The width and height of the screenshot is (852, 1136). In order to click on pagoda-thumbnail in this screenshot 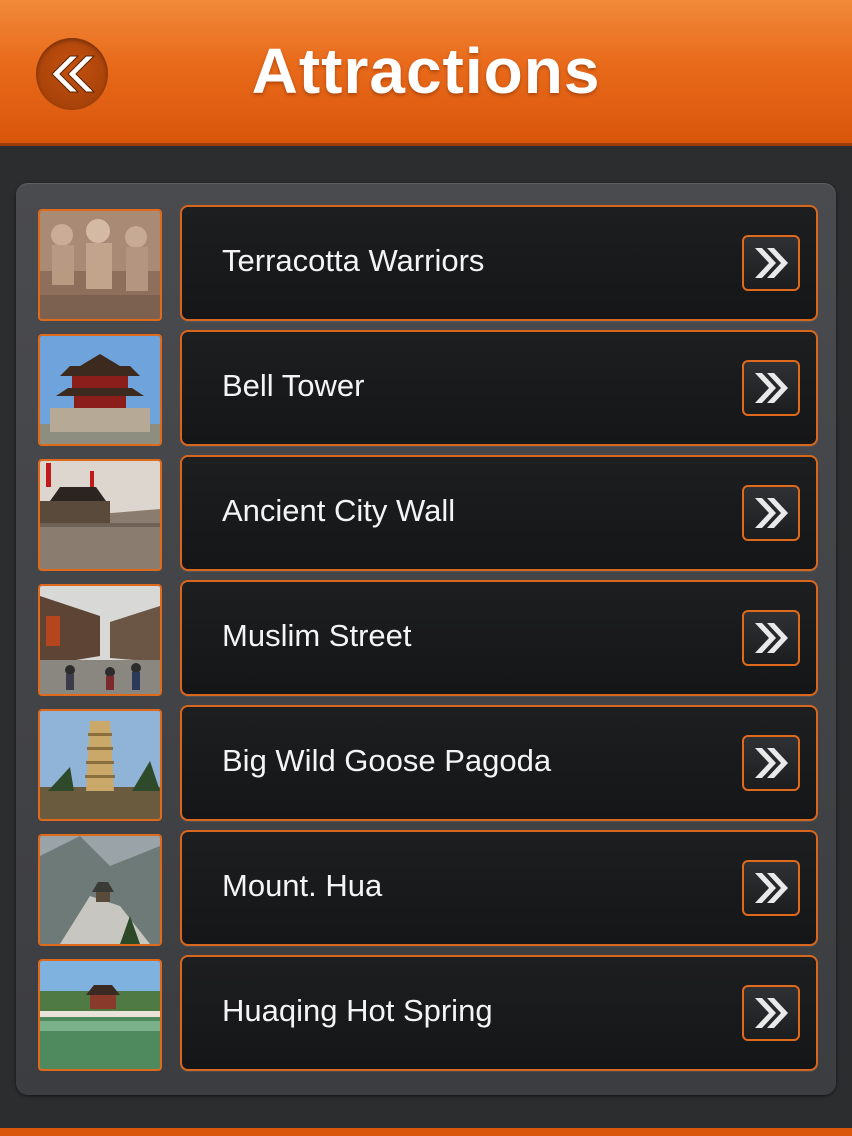, I will do `click(100, 765)`.